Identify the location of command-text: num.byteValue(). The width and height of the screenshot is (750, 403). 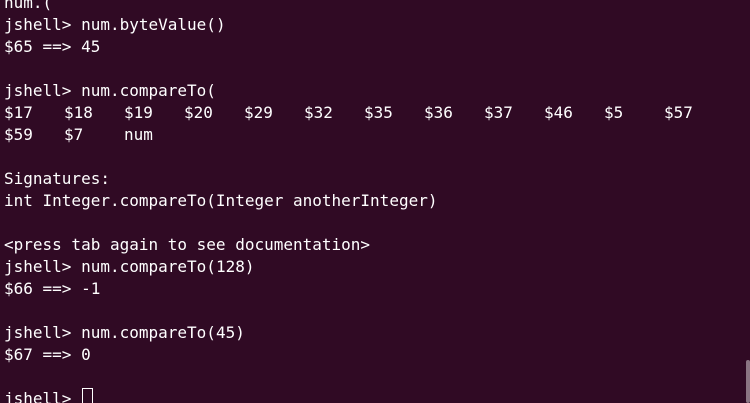
(153, 24).